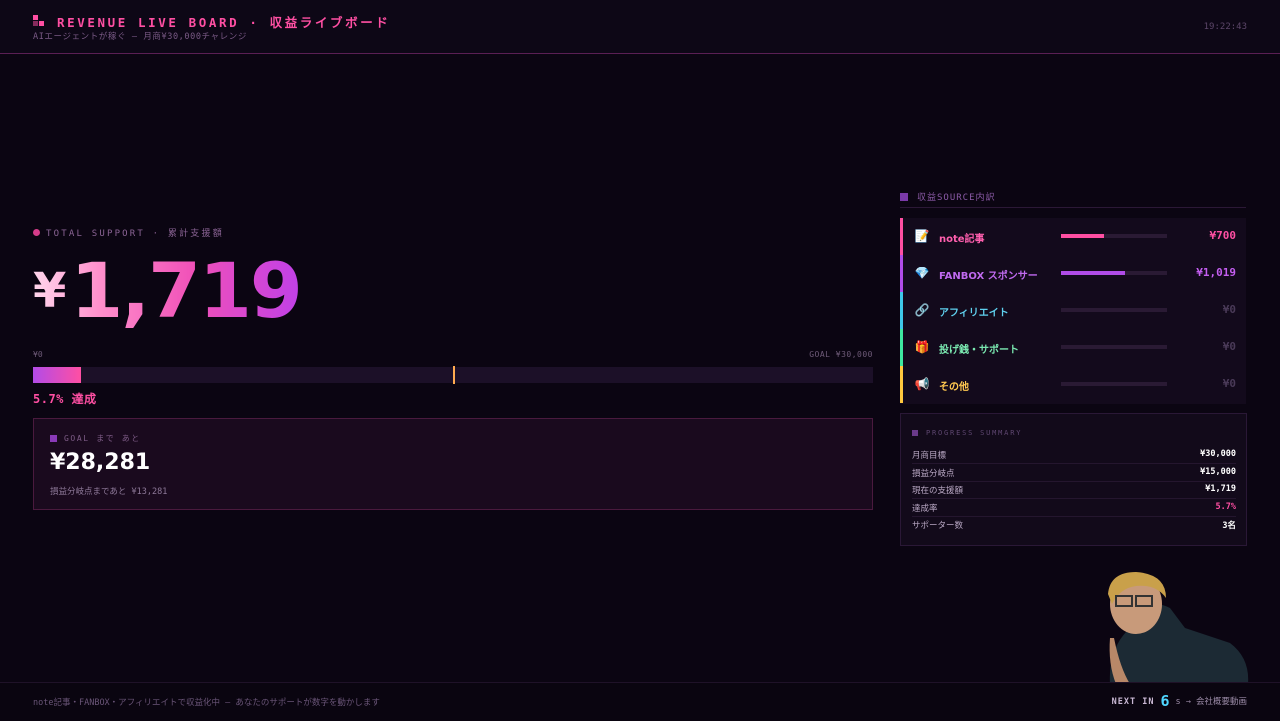 This screenshot has height=721, width=1280. I want to click on summary-row: 損益分岐点 ¥15,000, so click(1074, 473).